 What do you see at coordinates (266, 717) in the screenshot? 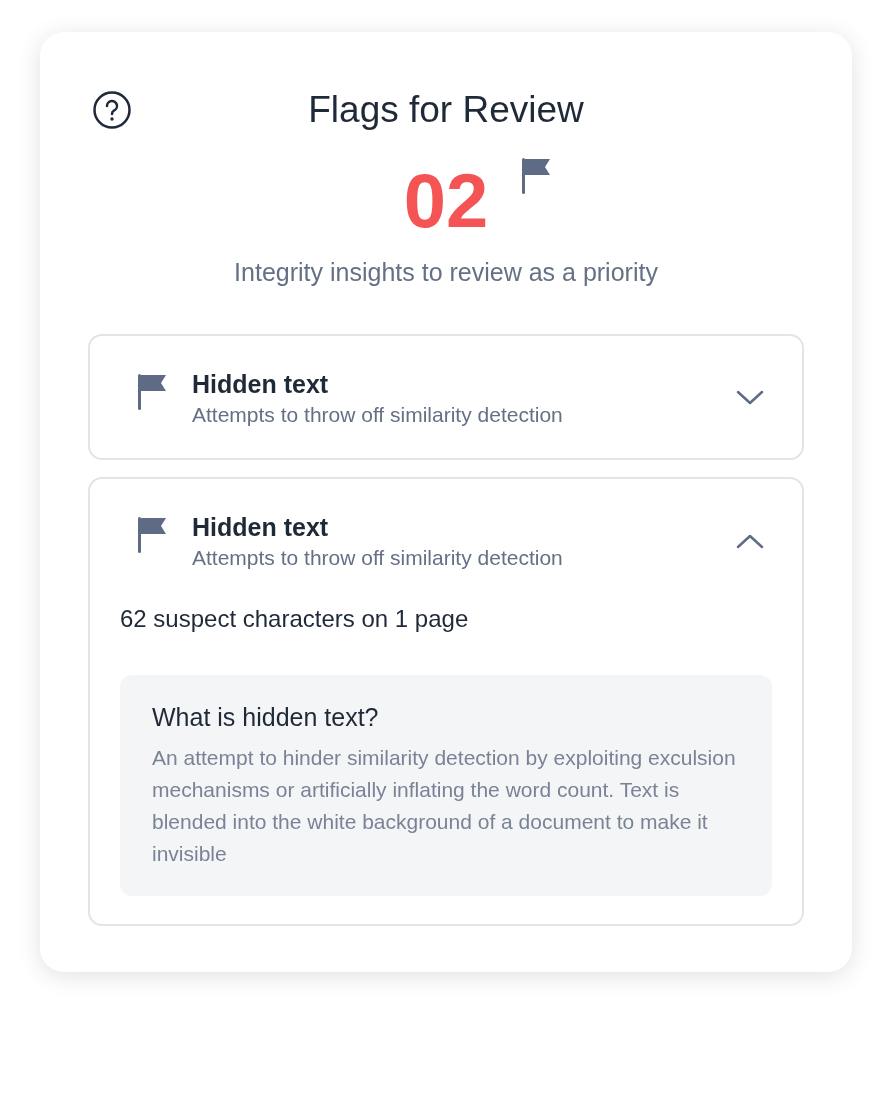
I see `info-title: What is hidden text?` at bounding box center [266, 717].